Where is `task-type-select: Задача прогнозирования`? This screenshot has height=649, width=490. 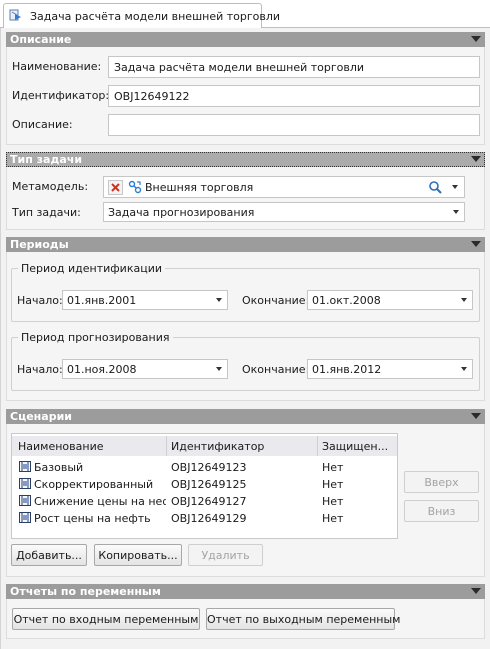
task-type-select: Задача прогнозирования is located at coordinates (284, 212).